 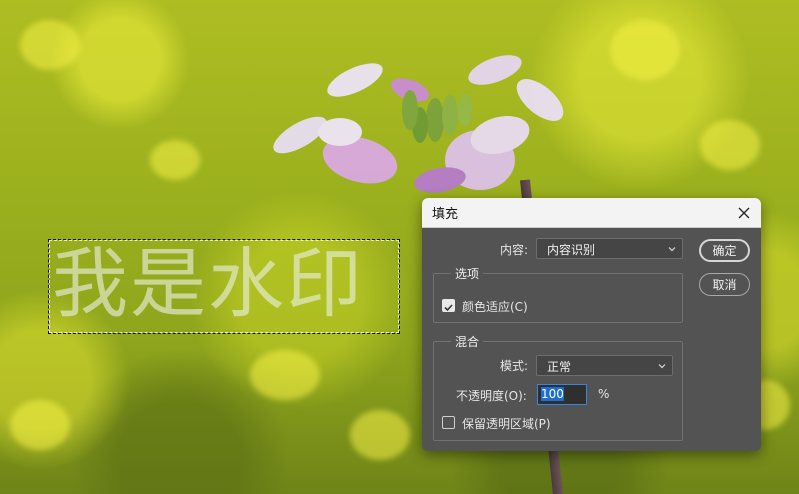 I want to click on opacity-input-value: 100, so click(x=552, y=394).